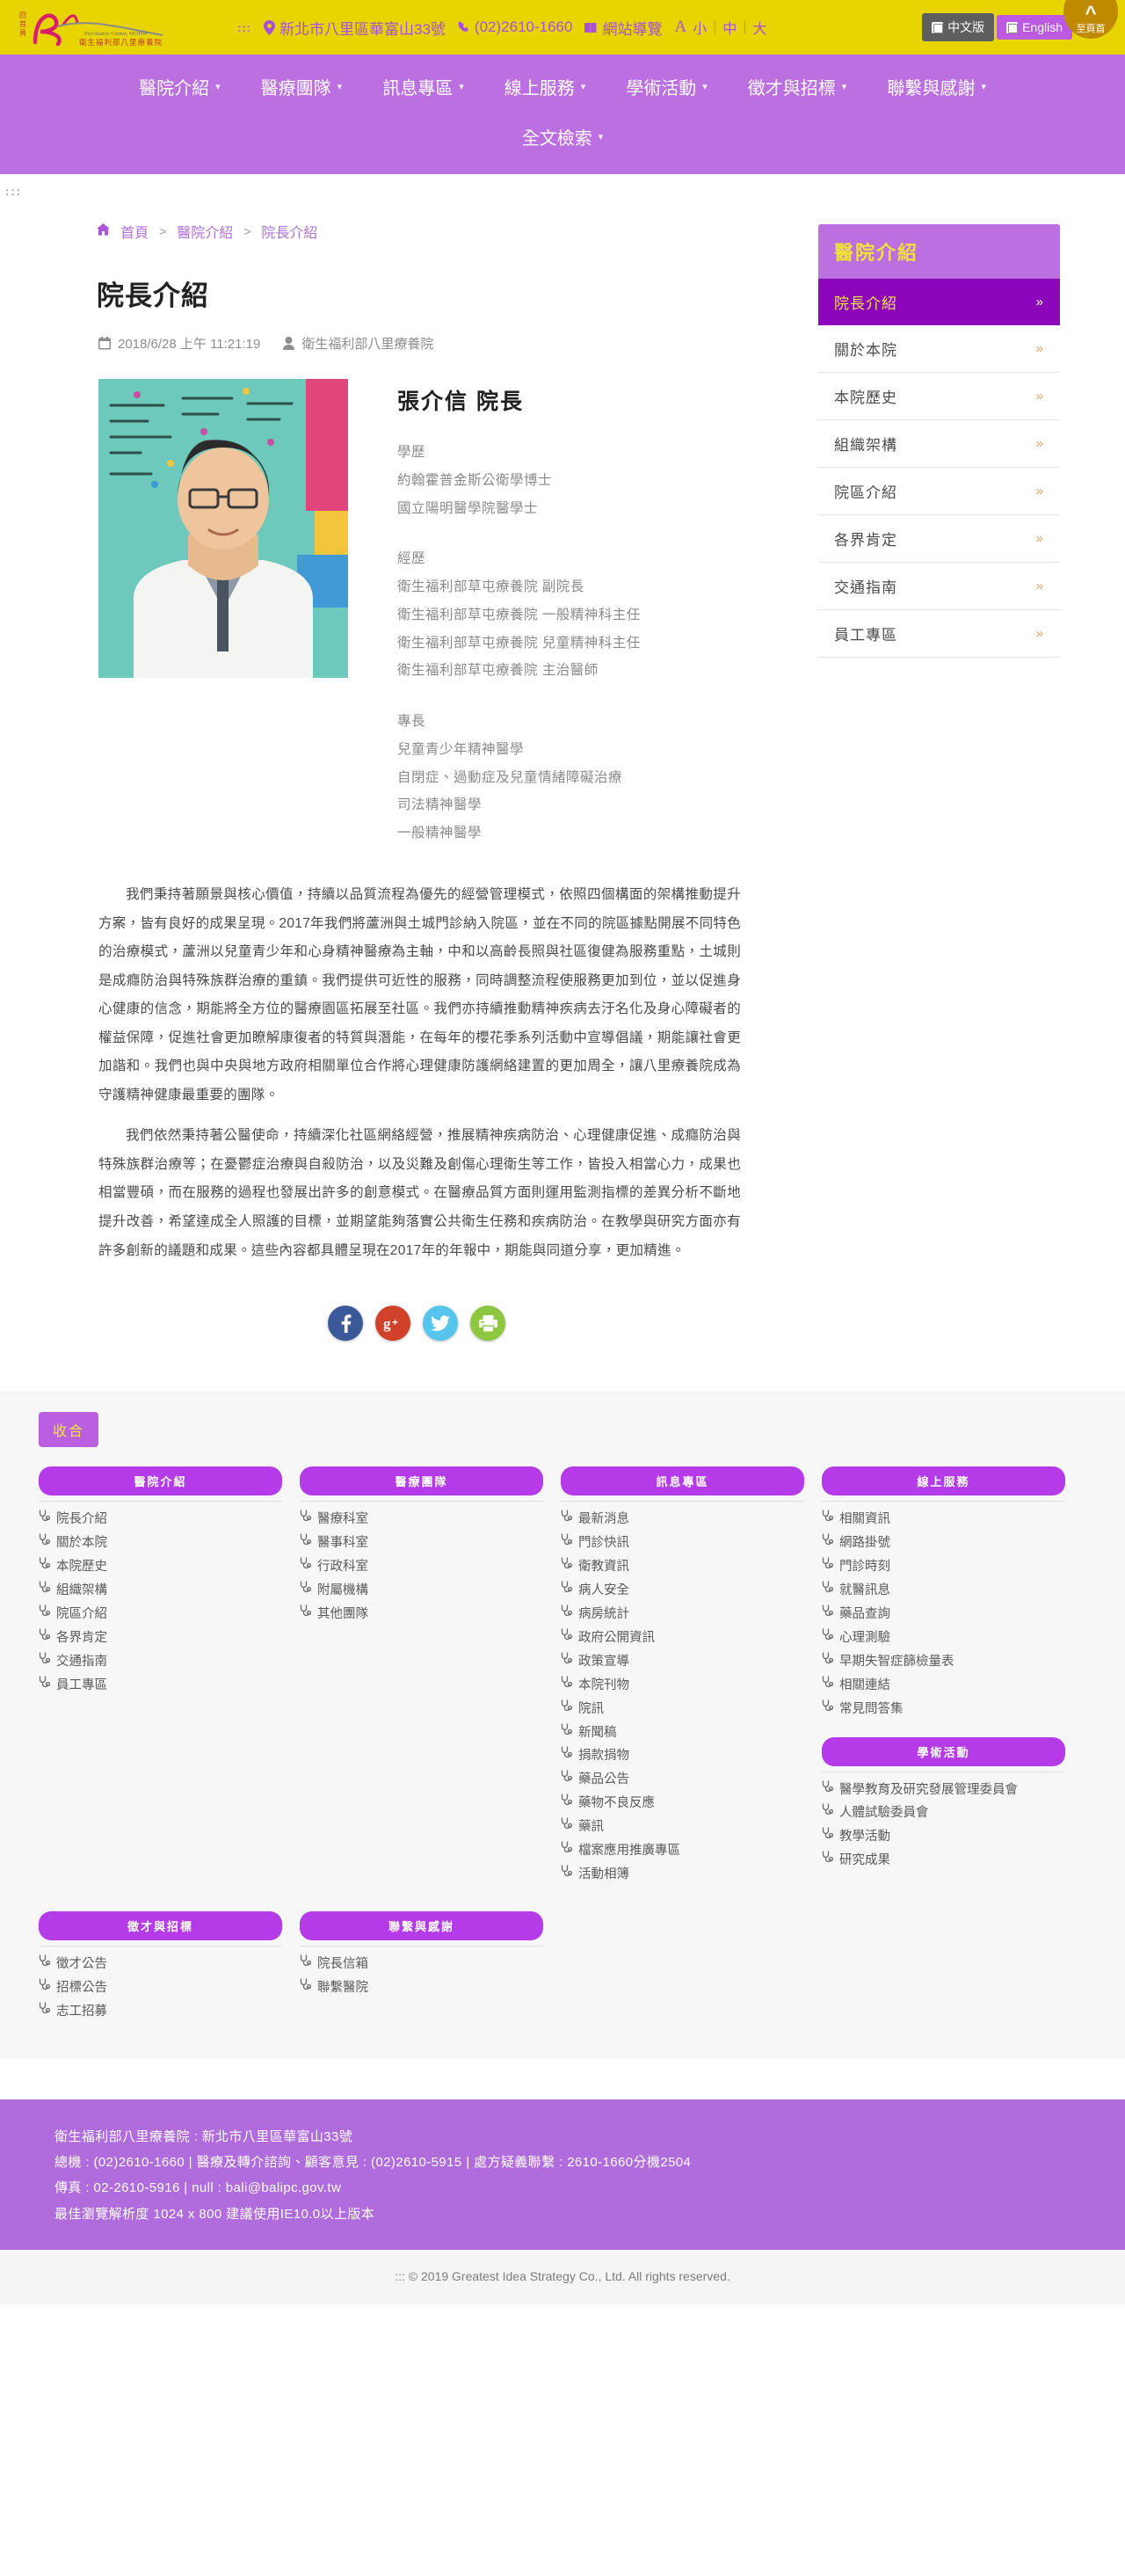 Image resolution: width=1125 pixels, height=2576 pixels. I want to click on sitemap-link: 組織架構, so click(160, 1591).